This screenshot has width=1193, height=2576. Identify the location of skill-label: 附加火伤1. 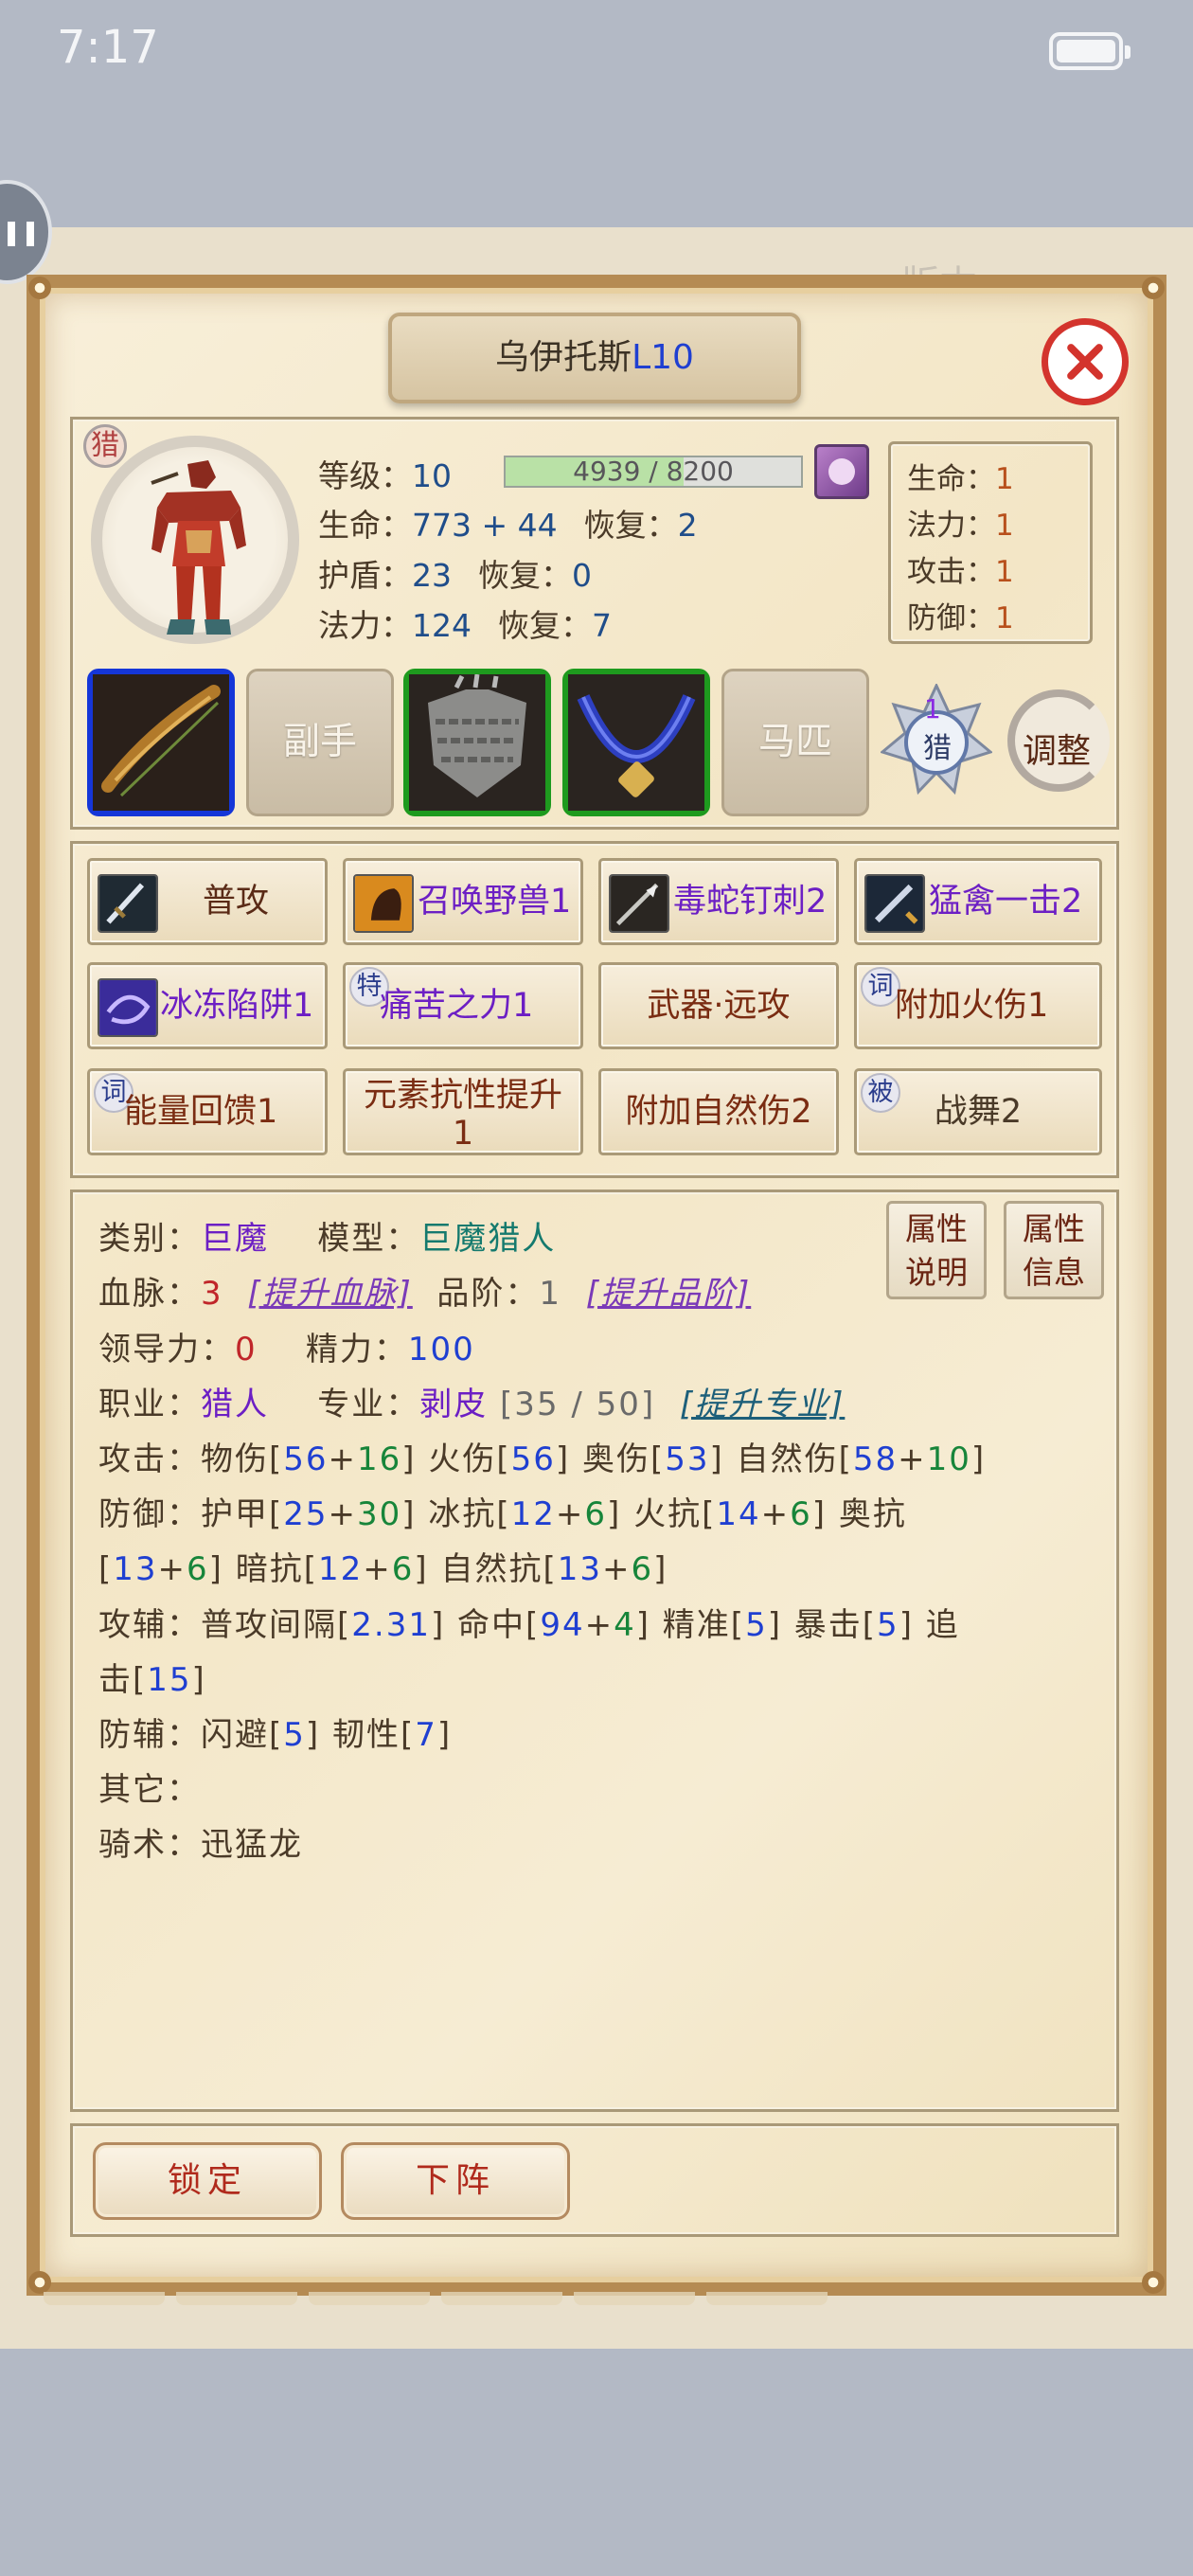
(972, 1006).